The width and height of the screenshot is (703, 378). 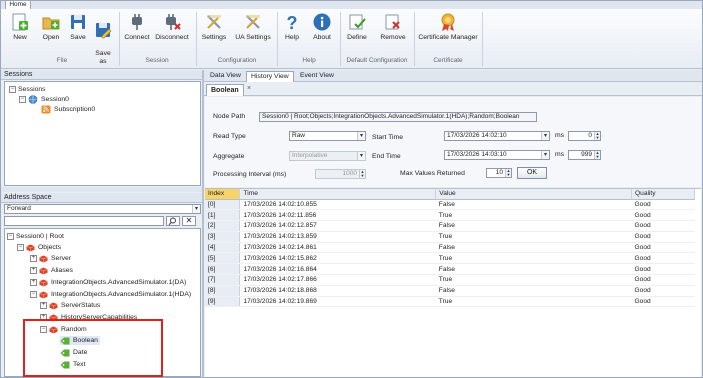 I want to click on tab-history-view: History View, so click(x=270, y=76).